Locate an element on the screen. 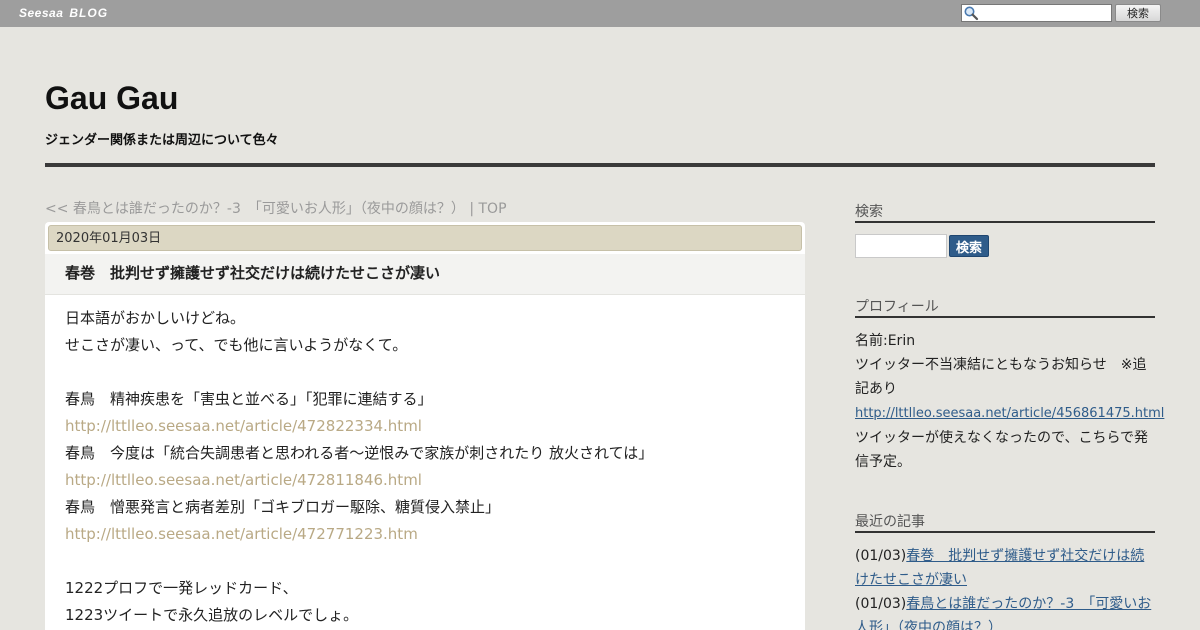 The image size is (1200, 630). profile-name: 名前:Erin is located at coordinates (885, 341).